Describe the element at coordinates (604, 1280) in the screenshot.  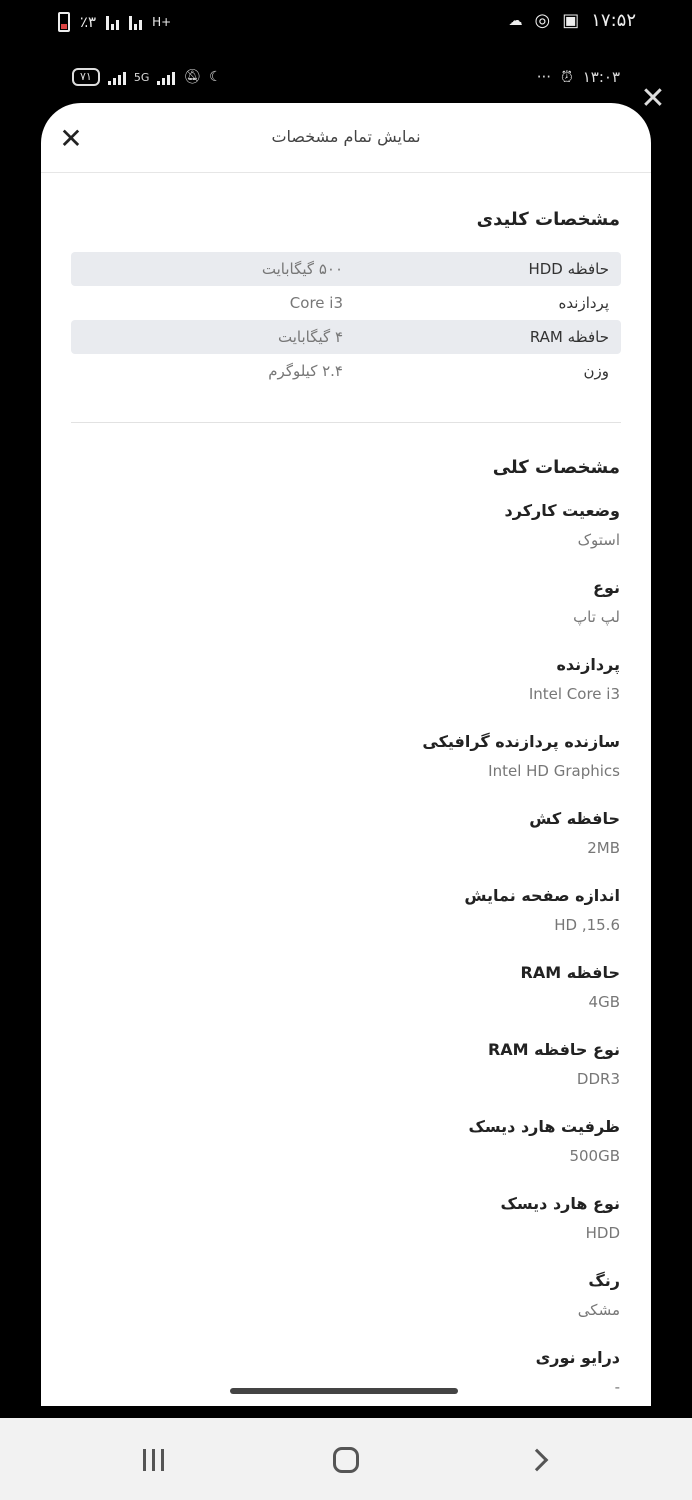
I see `spec-label: رنگ` at that location.